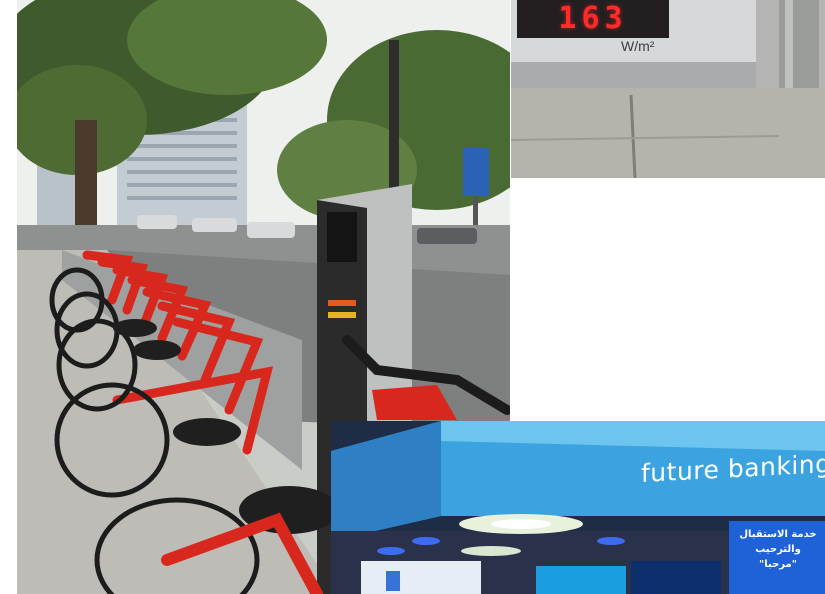 The height and width of the screenshot is (594, 825). I want to click on irradiance-unit: W/m², so click(638, 46).